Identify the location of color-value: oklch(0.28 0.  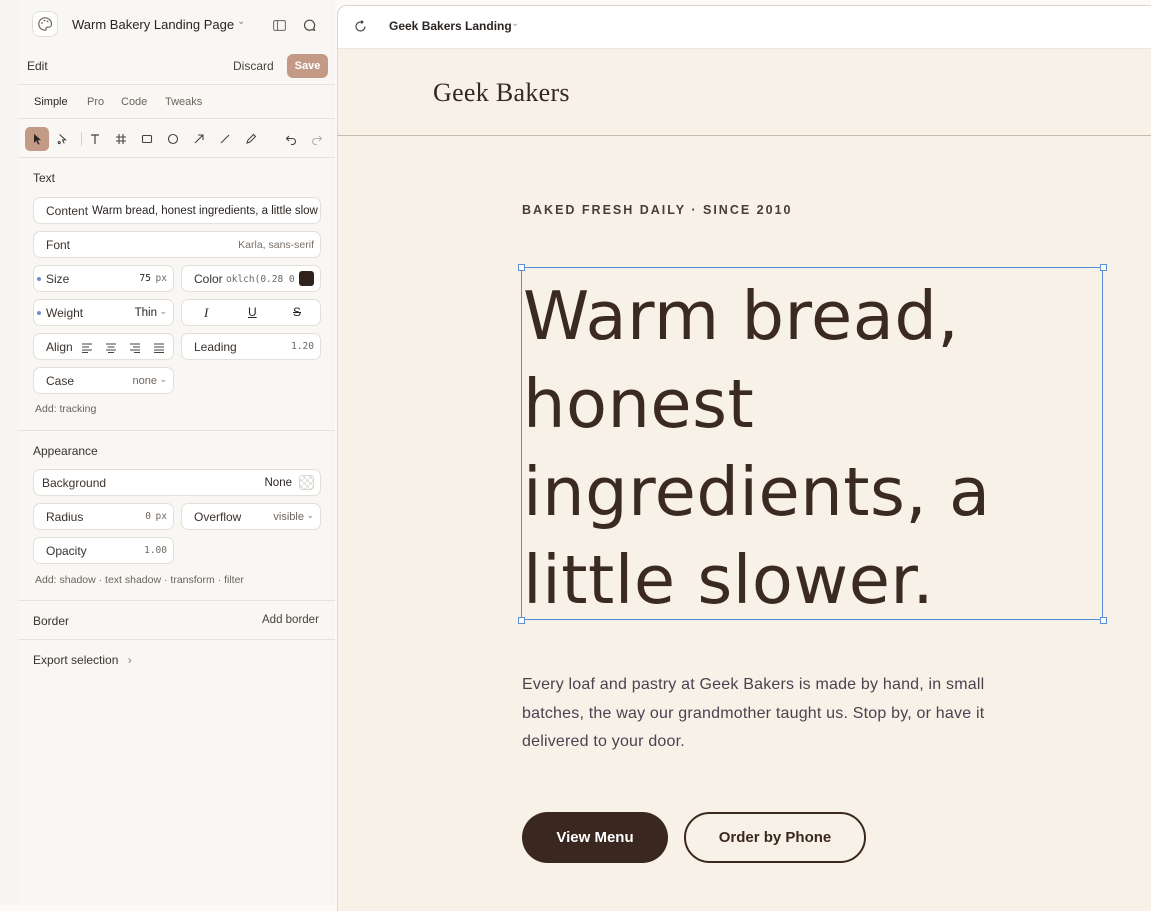
(260, 279).